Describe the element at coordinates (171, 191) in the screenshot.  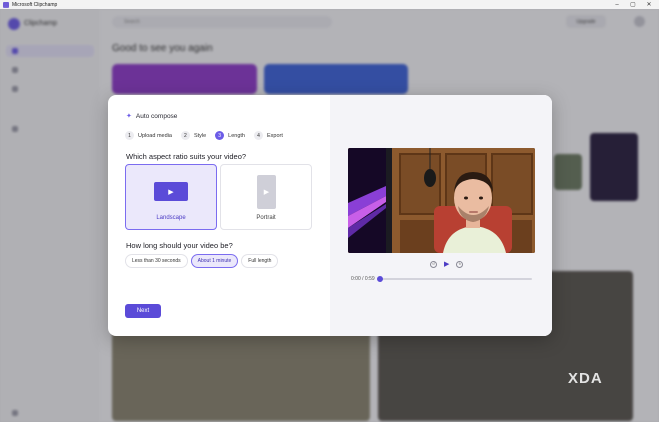
I see `landscape-play-icon: ▶` at that location.